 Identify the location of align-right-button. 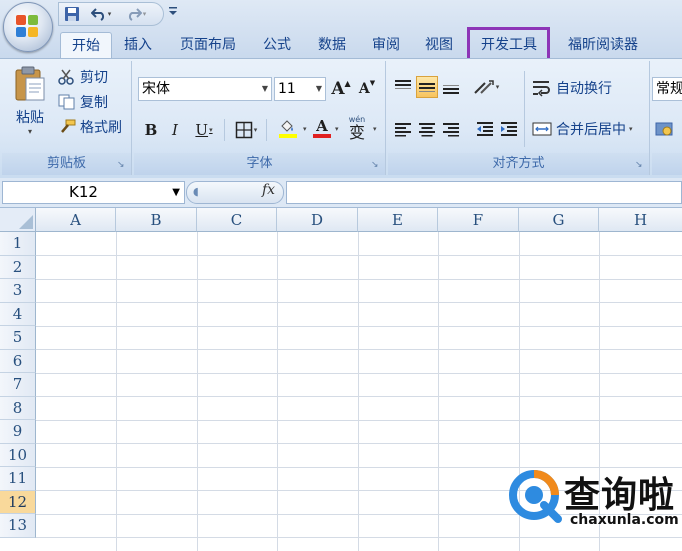
(451, 129).